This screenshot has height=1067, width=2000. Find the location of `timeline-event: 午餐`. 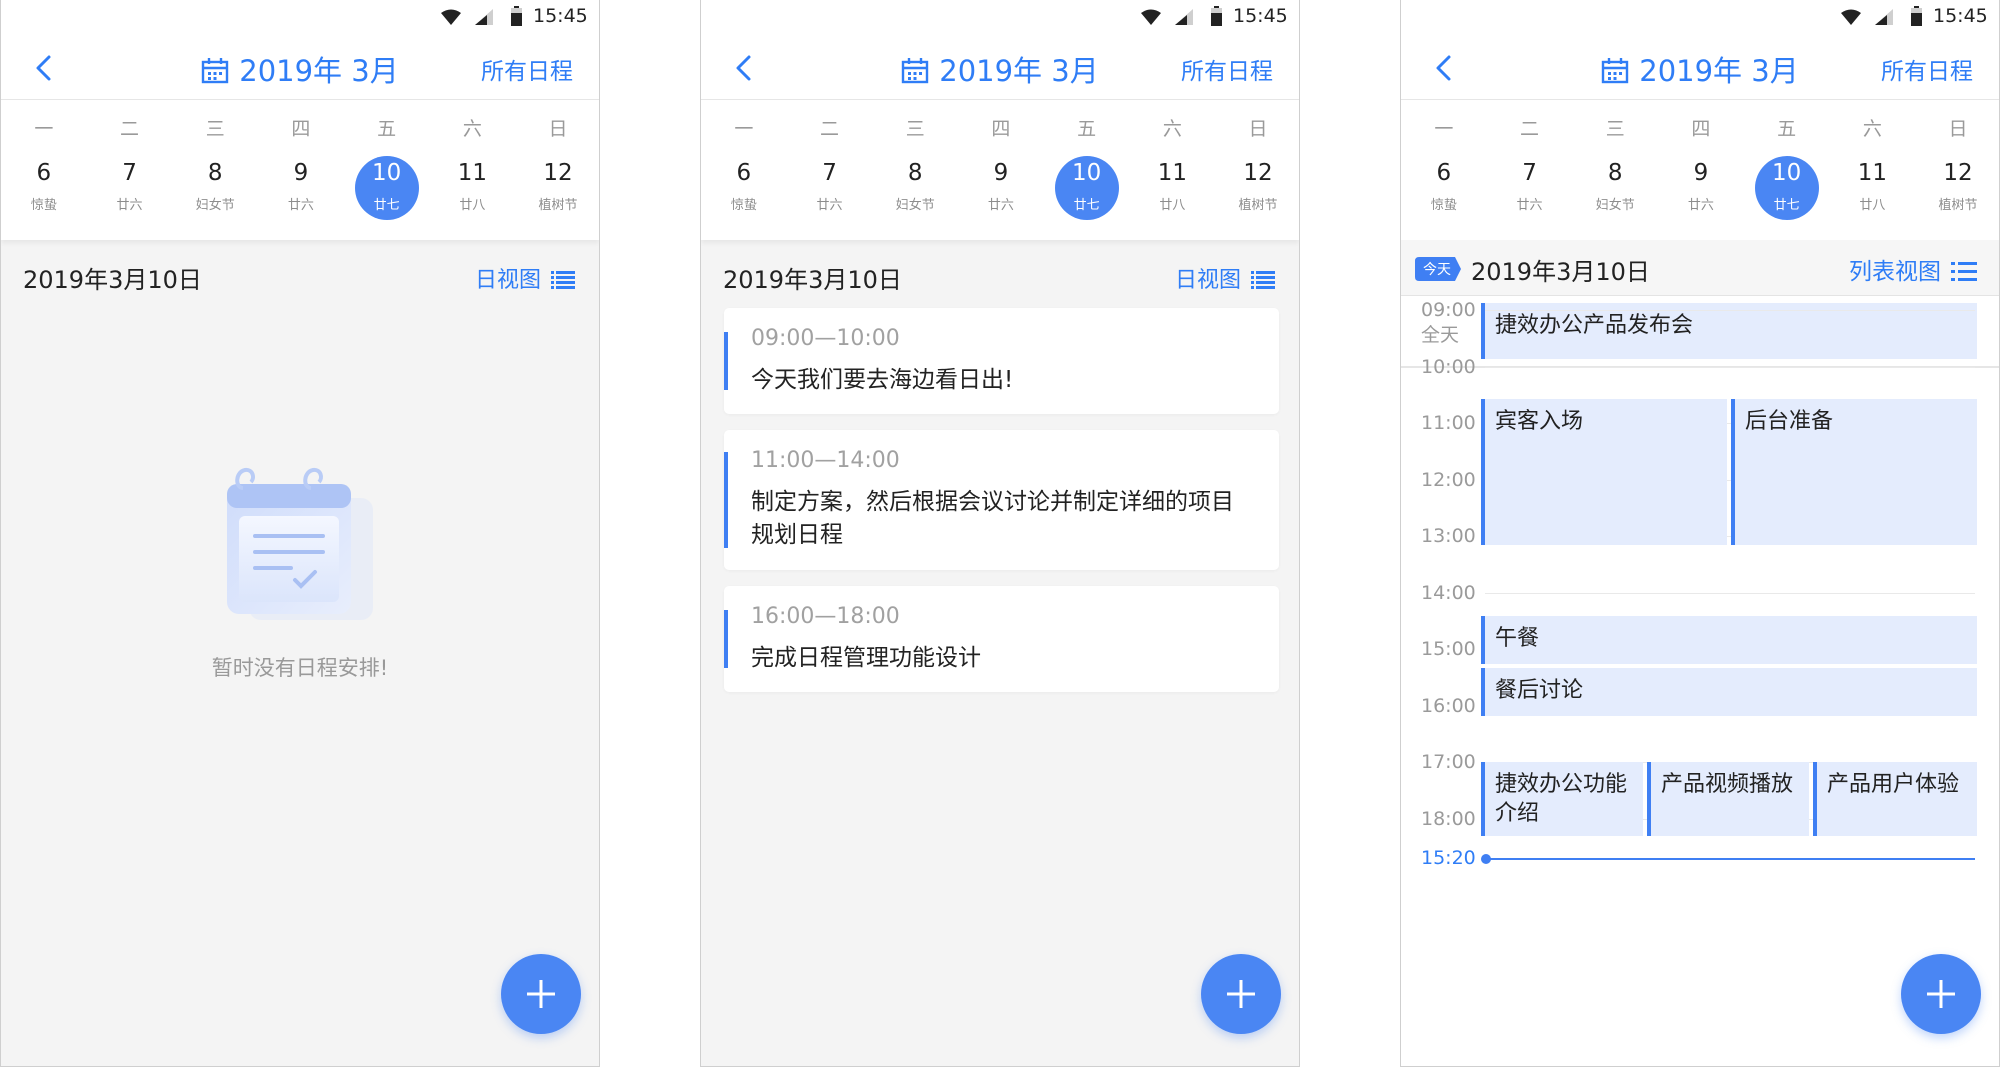

timeline-event: 午餐 is located at coordinates (1729, 640).